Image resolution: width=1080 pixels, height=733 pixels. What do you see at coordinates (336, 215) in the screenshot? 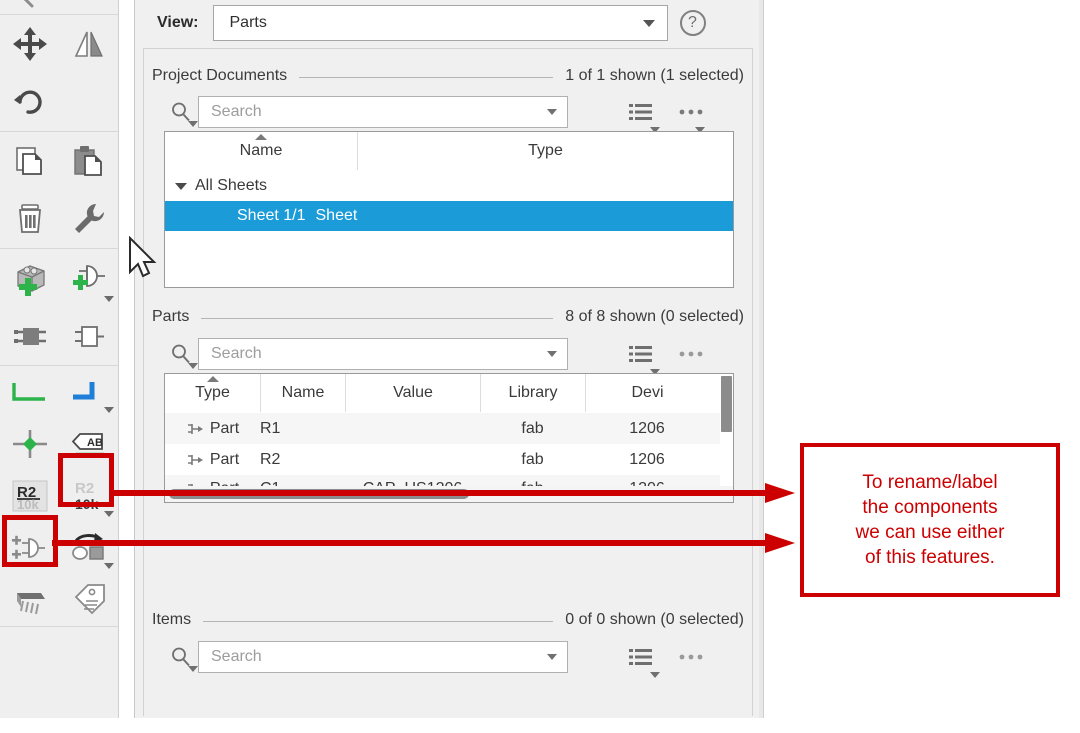
I see `cell-type: Sheet` at bounding box center [336, 215].